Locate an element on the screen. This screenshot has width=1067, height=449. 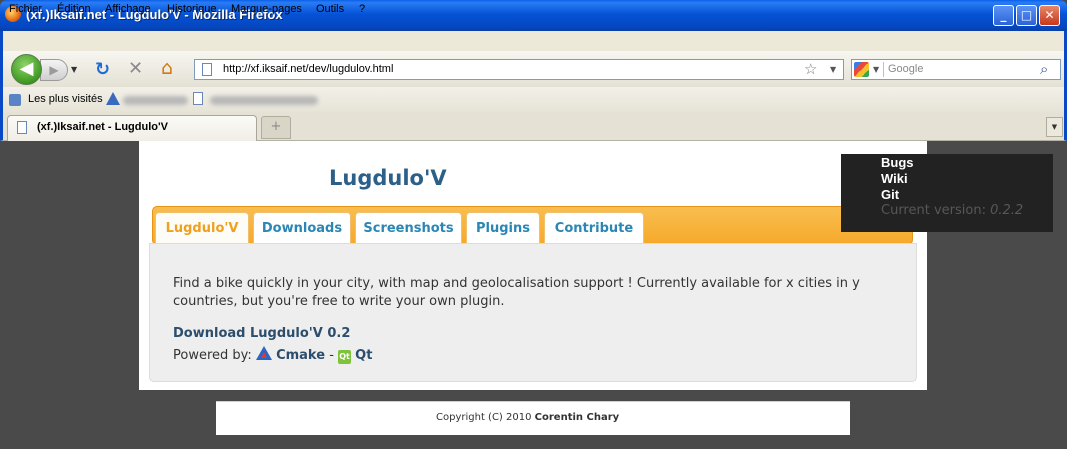
bookmark-triangle-icon is located at coordinates (113, 98).